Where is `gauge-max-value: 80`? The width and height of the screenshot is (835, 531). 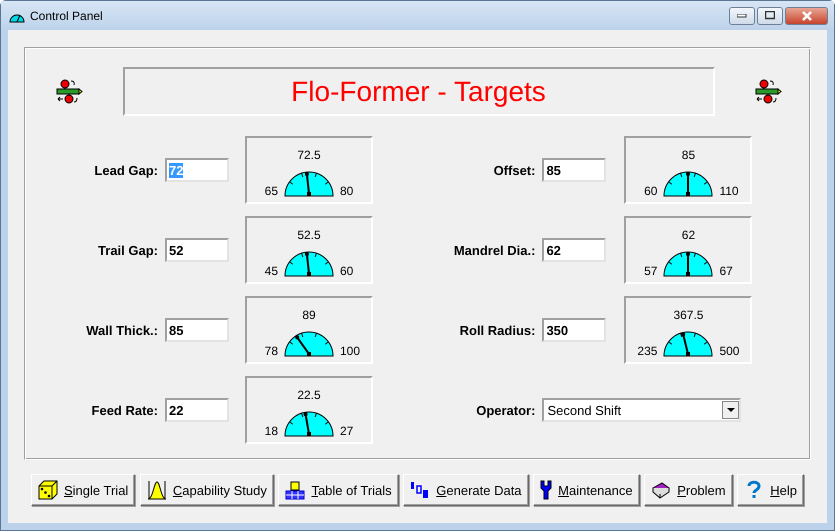 gauge-max-value: 80 is located at coordinates (346, 191).